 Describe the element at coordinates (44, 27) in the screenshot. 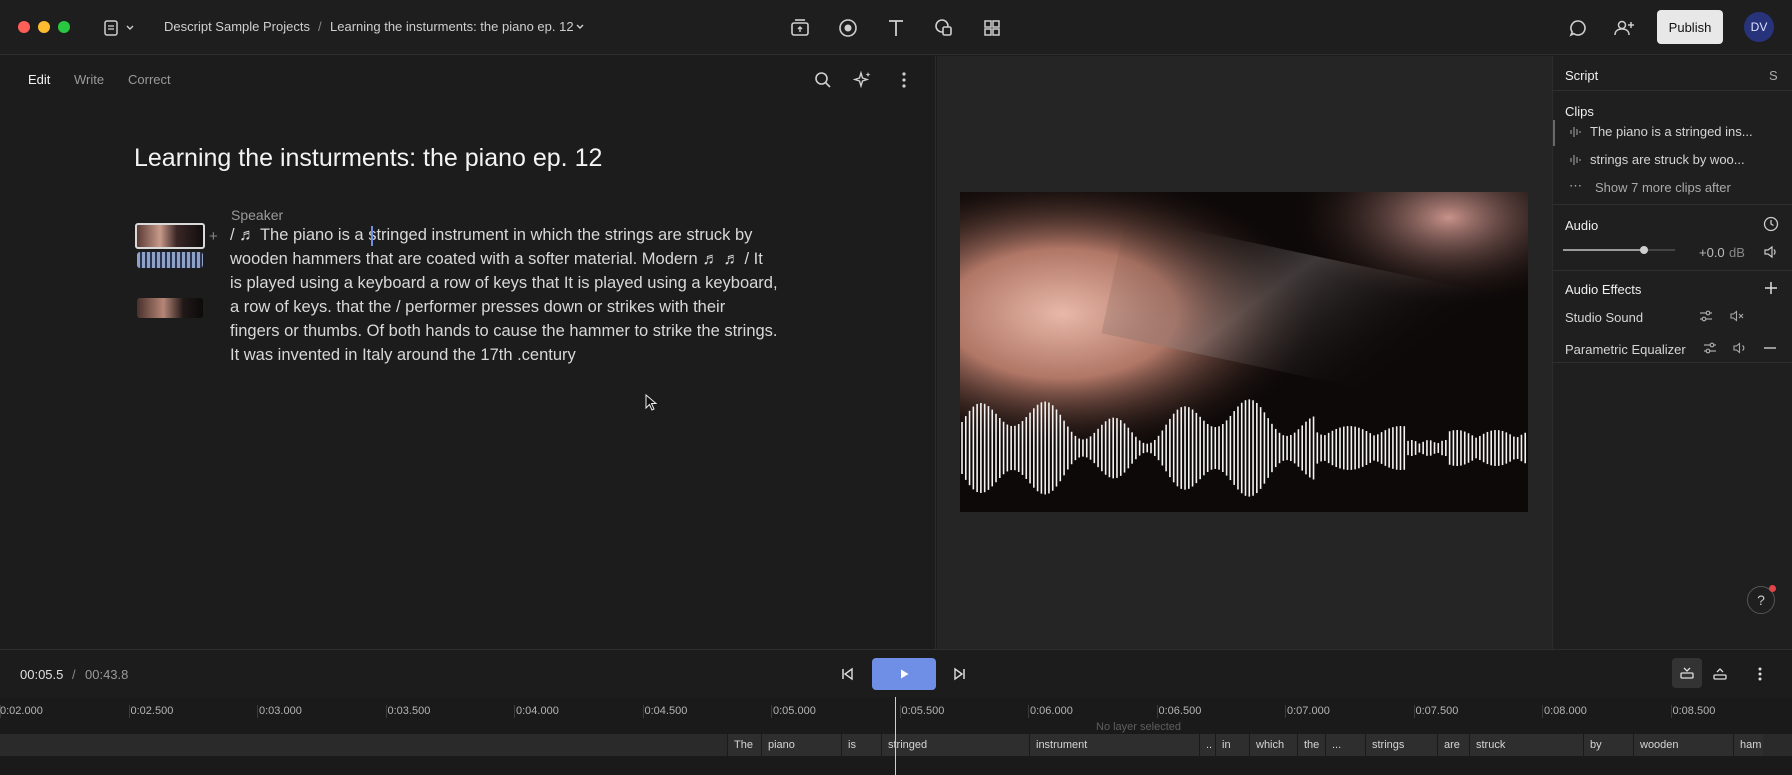

I see `minimize-window-button` at that location.